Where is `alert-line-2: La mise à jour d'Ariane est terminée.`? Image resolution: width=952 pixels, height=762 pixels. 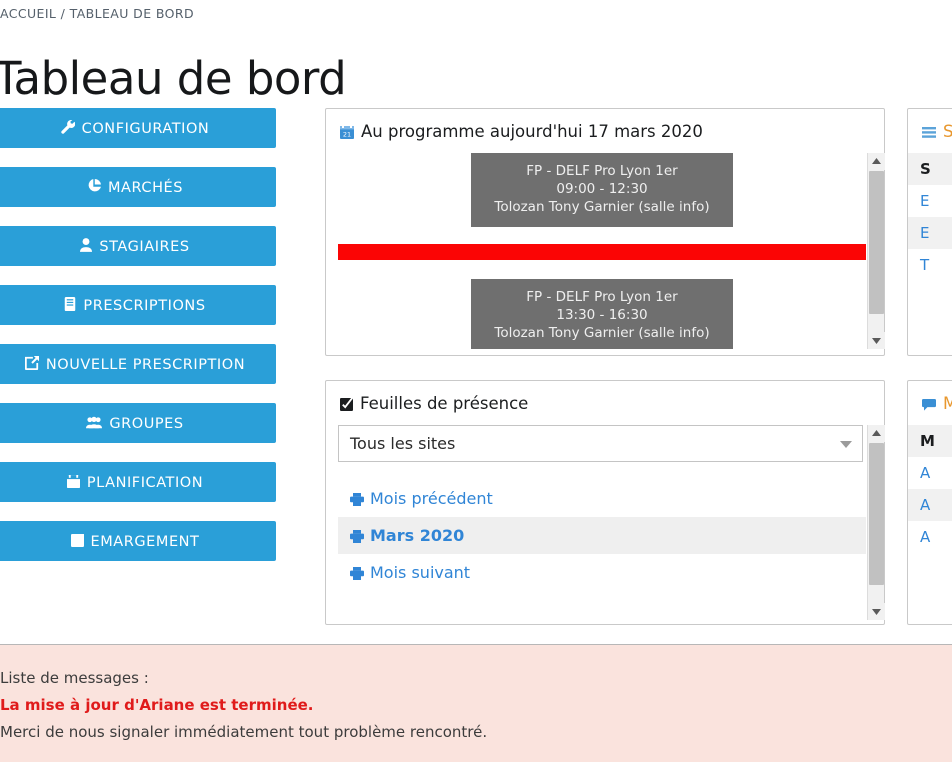
alert-line-2: La mise à jour d'Ariane est terminée. is located at coordinates (157, 705).